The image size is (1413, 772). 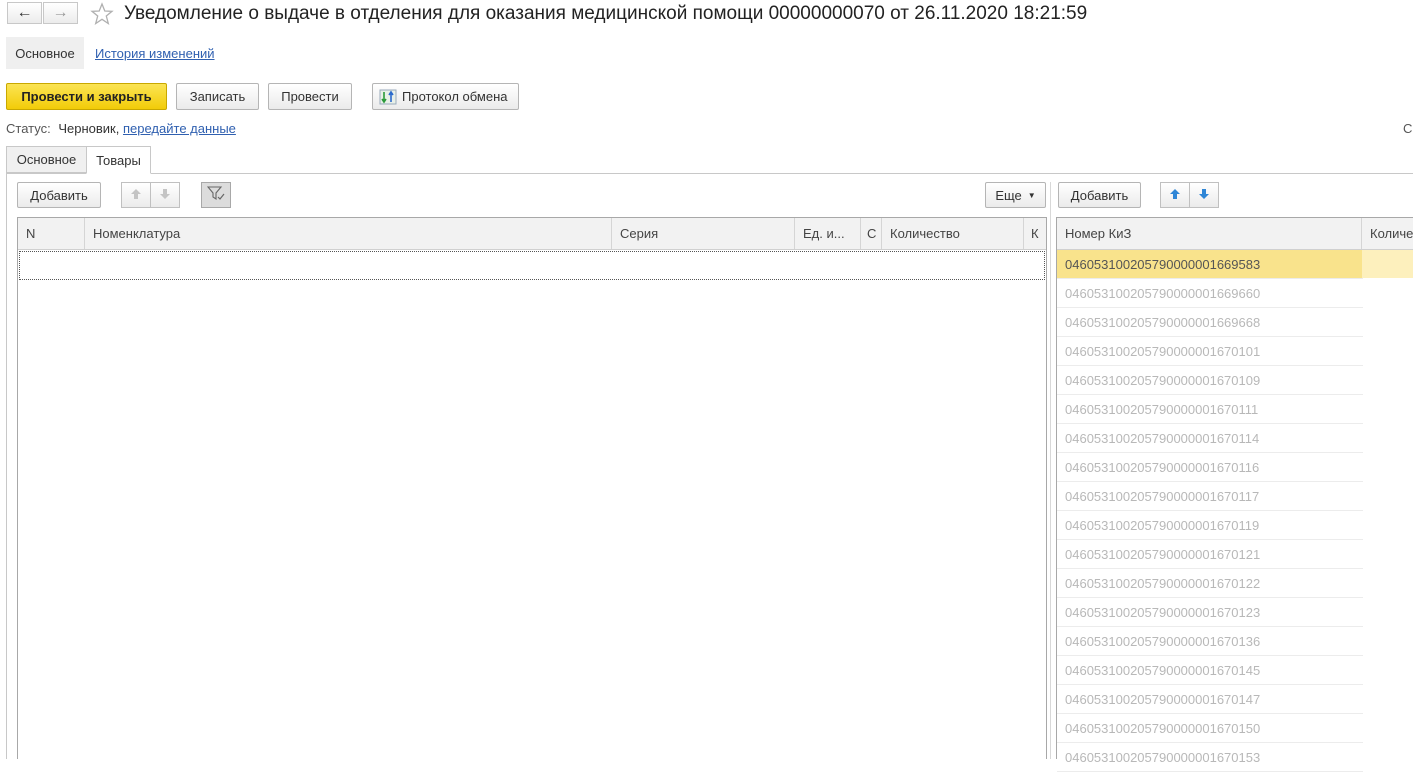 I want to click on kiz-row: 046053100205790000001670114, so click(x=1210, y=438).